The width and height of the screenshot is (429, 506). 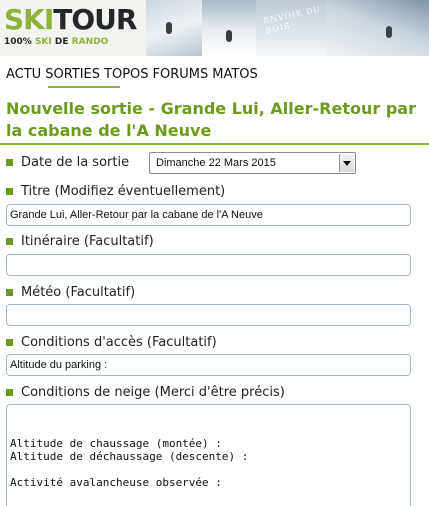 What do you see at coordinates (61, 42) in the screenshot?
I see `tagline-de: DE` at bounding box center [61, 42].